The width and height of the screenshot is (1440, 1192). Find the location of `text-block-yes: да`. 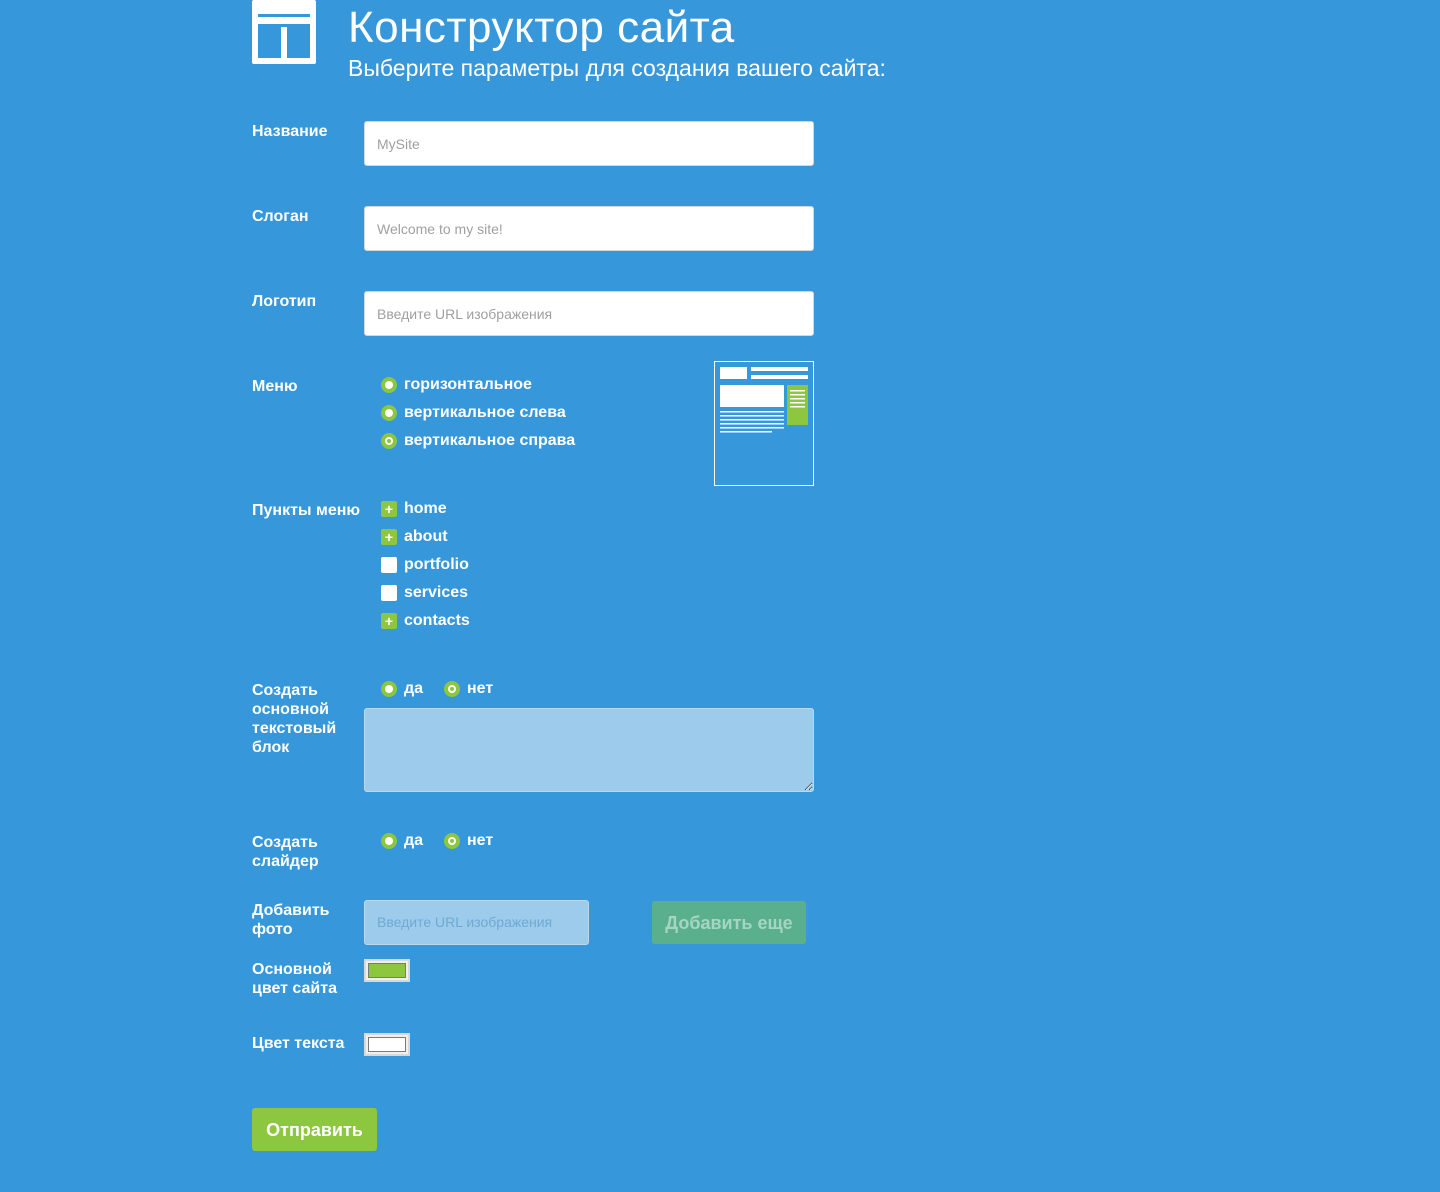

text-block-yes: да is located at coordinates (402, 689).